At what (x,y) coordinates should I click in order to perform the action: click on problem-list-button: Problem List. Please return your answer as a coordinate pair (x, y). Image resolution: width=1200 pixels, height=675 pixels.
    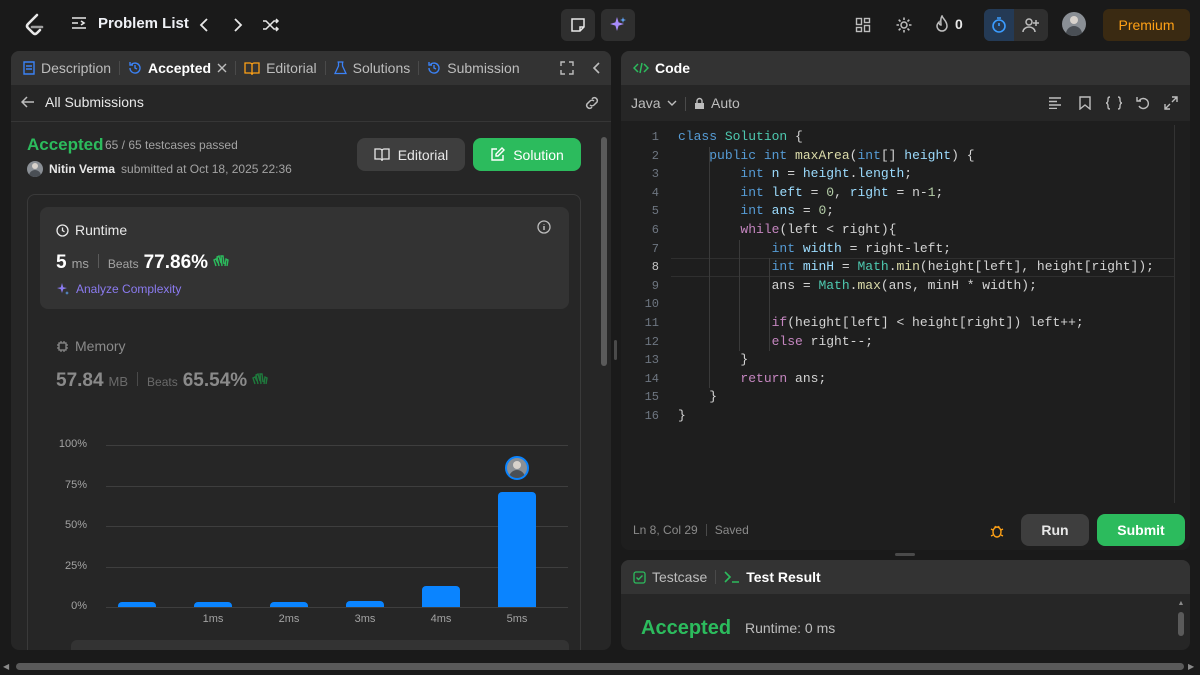
    Looking at the image, I should click on (129, 23).